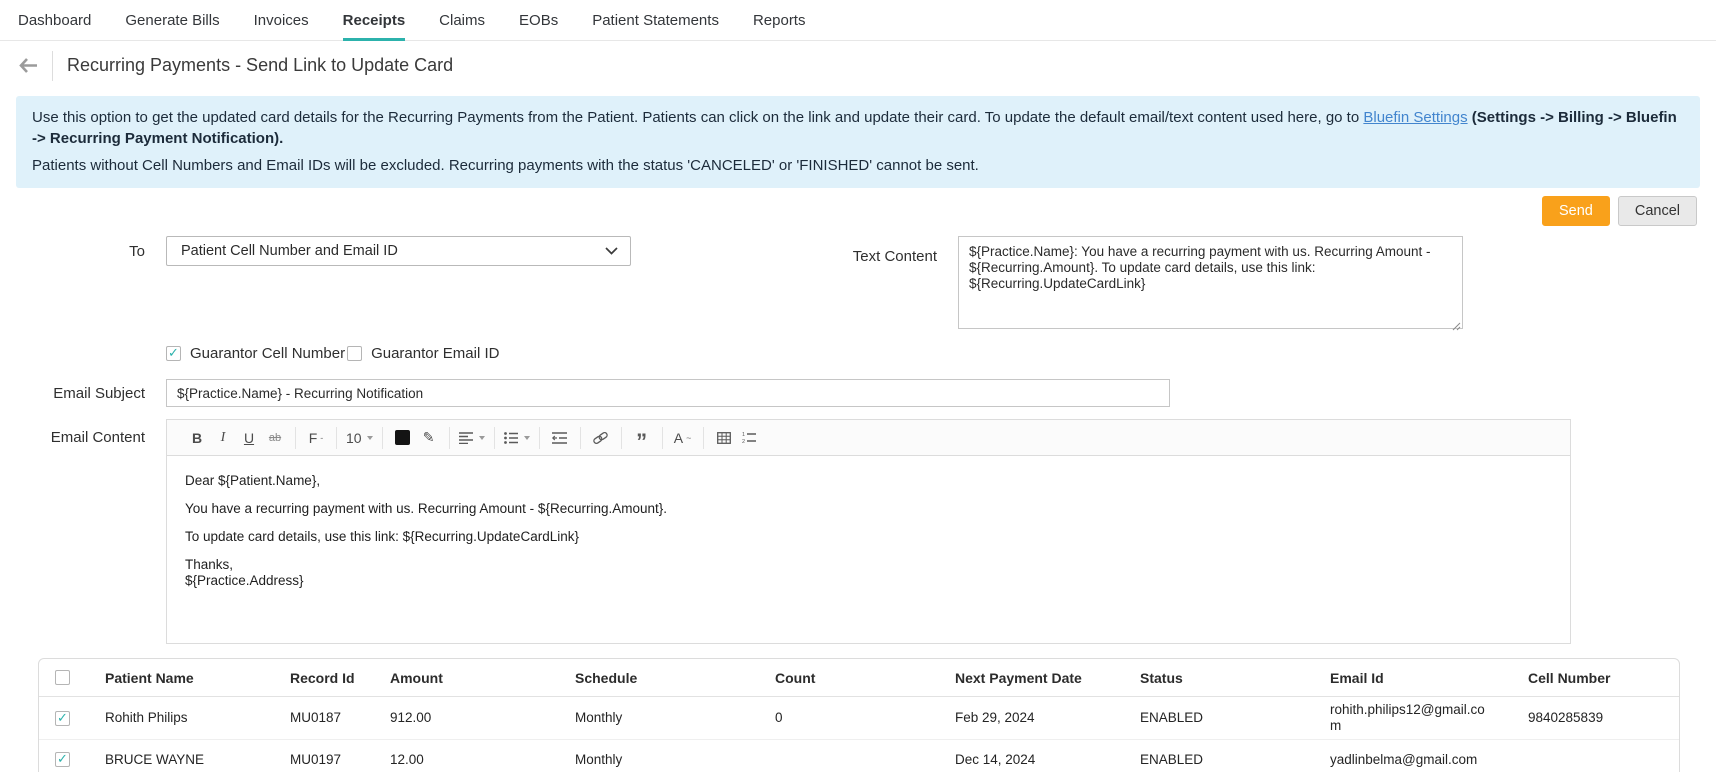 The width and height of the screenshot is (1716, 772). What do you see at coordinates (281, 20) in the screenshot?
I see `tab-invoices: Invoices` at bounding box center [281, 20].